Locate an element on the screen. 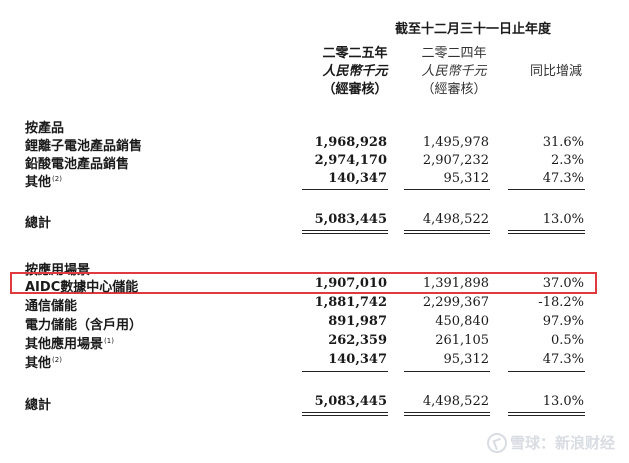 This screenshot has width=629, height=463. value-2025: 1,907,010 is located at coordinates (350, 283).